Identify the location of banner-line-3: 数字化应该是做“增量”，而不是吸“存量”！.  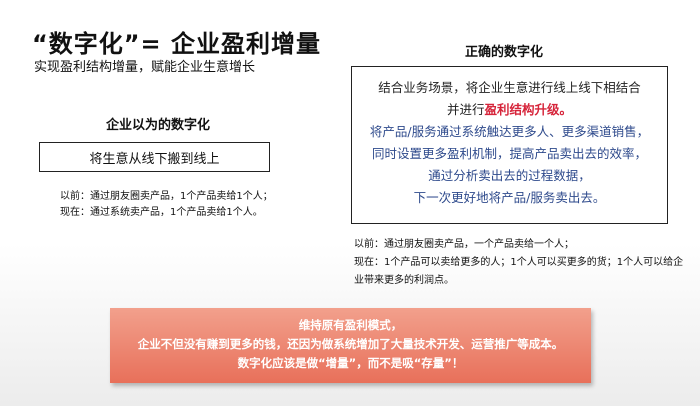
(350, 363).